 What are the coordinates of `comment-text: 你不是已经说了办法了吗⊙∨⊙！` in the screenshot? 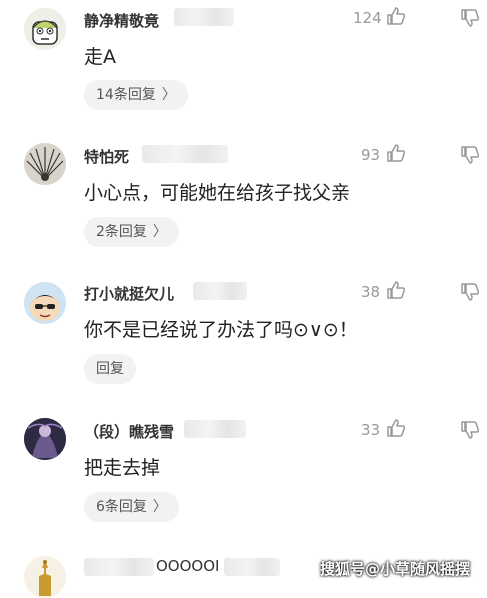 It's located at (221, 330).